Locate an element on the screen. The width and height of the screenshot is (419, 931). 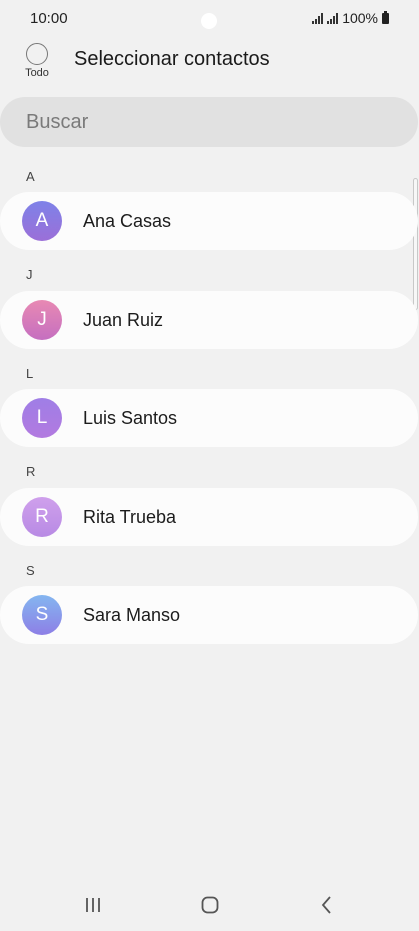
avatar-initial: L is located at coordinates (42, 417).